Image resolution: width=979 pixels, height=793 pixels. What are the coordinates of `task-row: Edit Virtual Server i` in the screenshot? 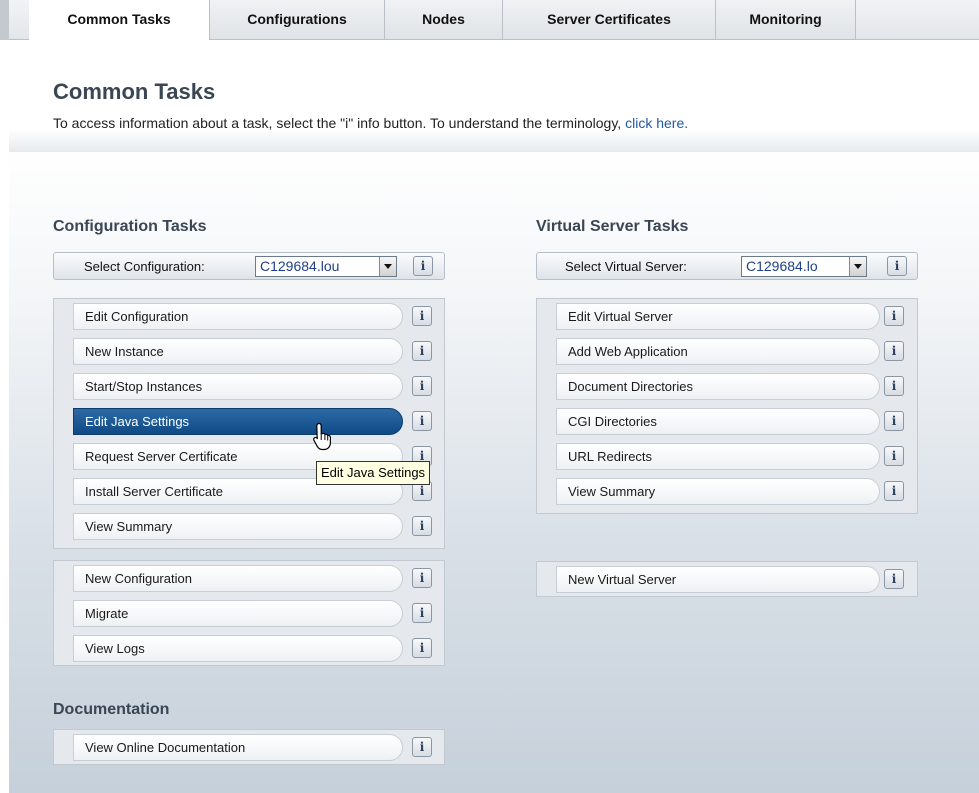 It's located at (727, 316).